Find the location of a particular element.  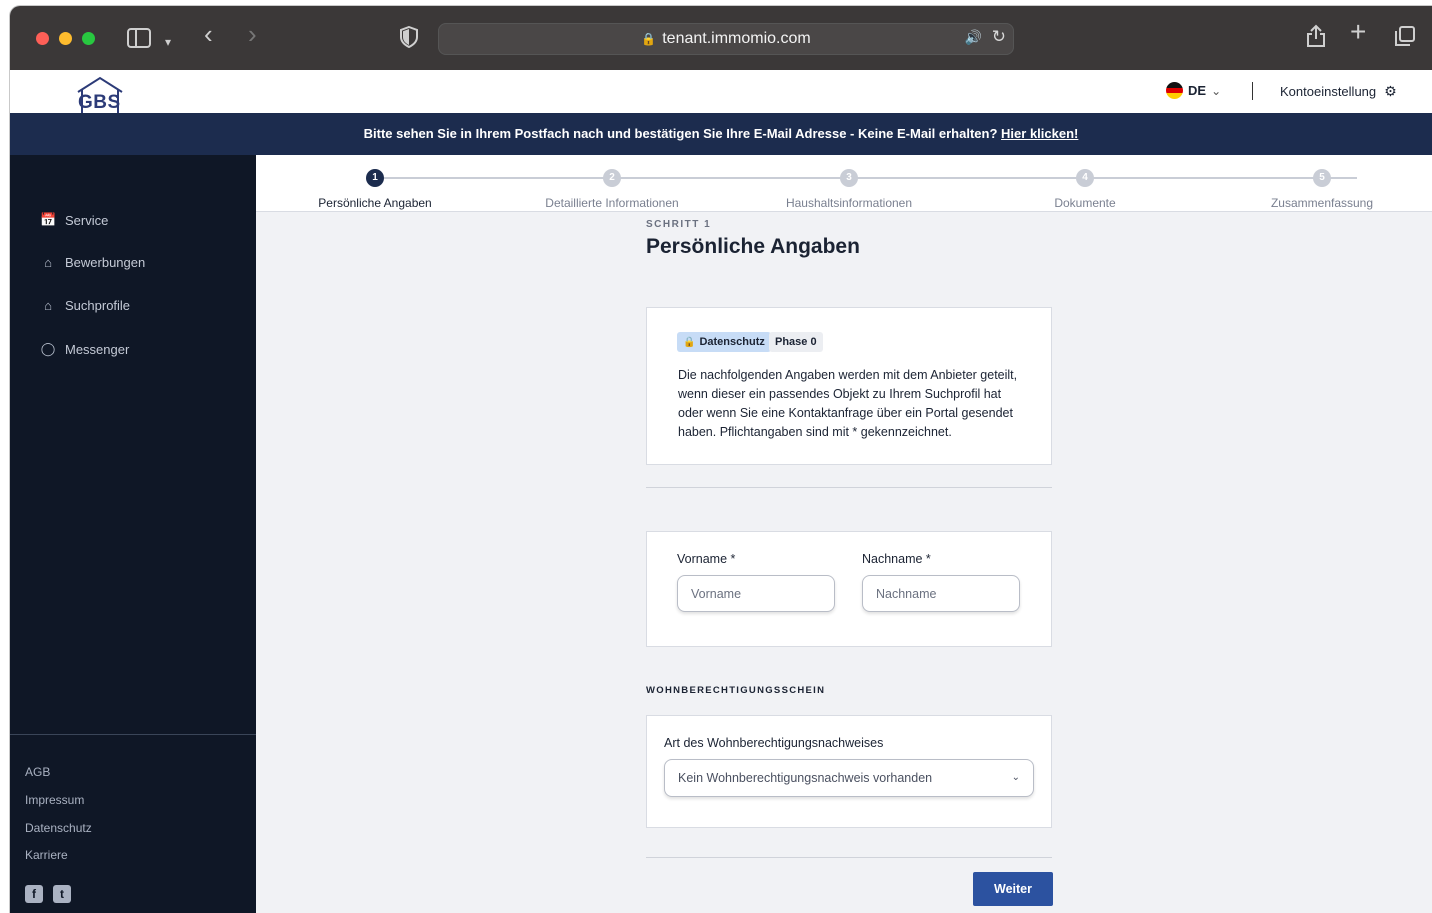

last-name-label: Nachname * is located at coordinates (896, 559).